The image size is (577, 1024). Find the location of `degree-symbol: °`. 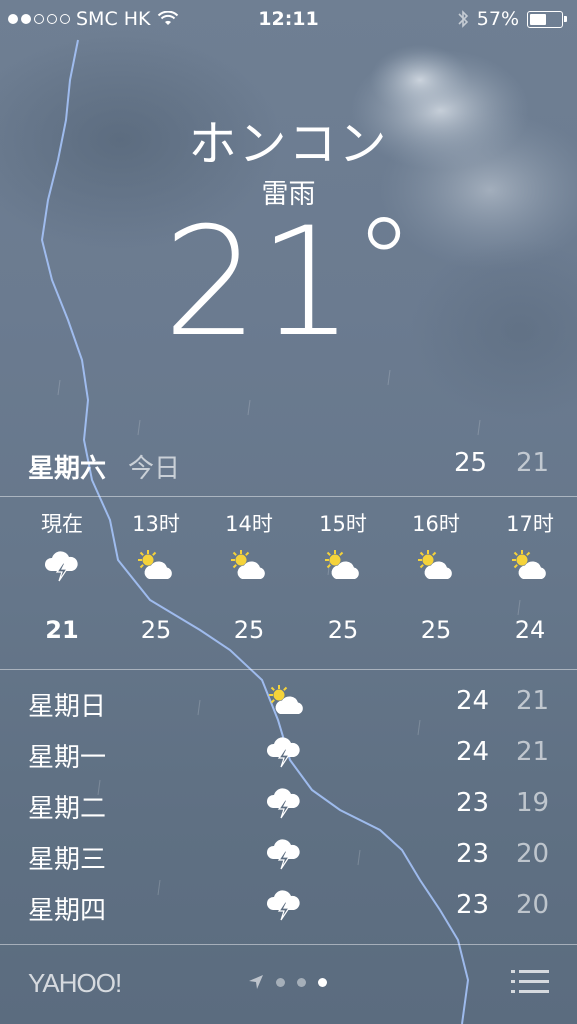

degree-symbol: ° is located at coordinates (383, 263).